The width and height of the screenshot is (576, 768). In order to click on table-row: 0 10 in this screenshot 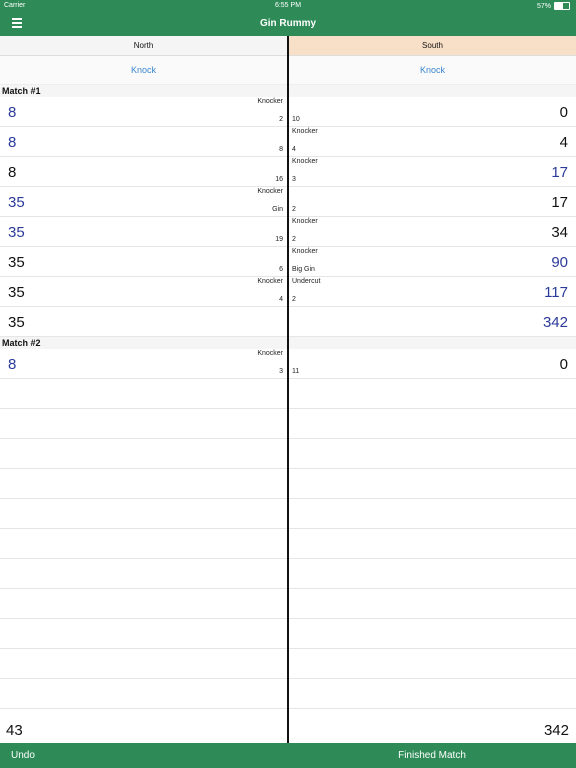, I will do `click(432, 112)`.